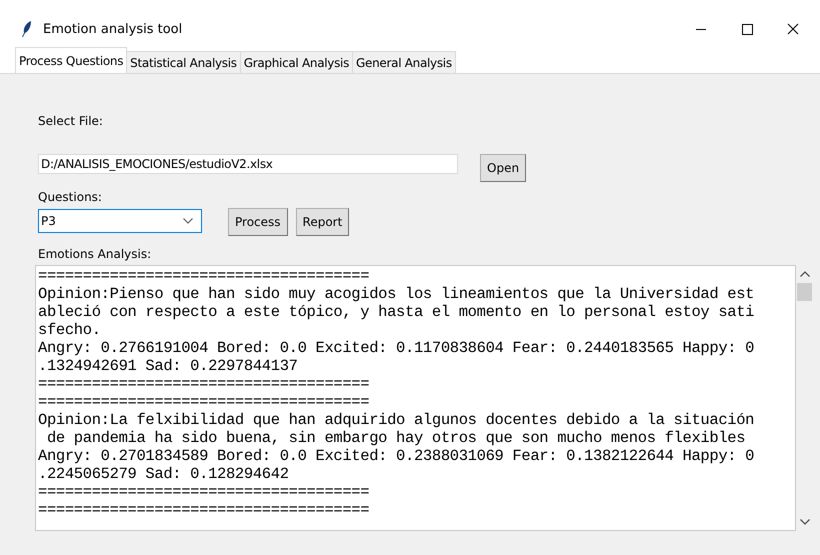 Image resolution: width=820 pixels, height=555 pixels. Describe the element at coordinates (805, 274) in the screenshot. I see `scroll-up-icon` at that location.